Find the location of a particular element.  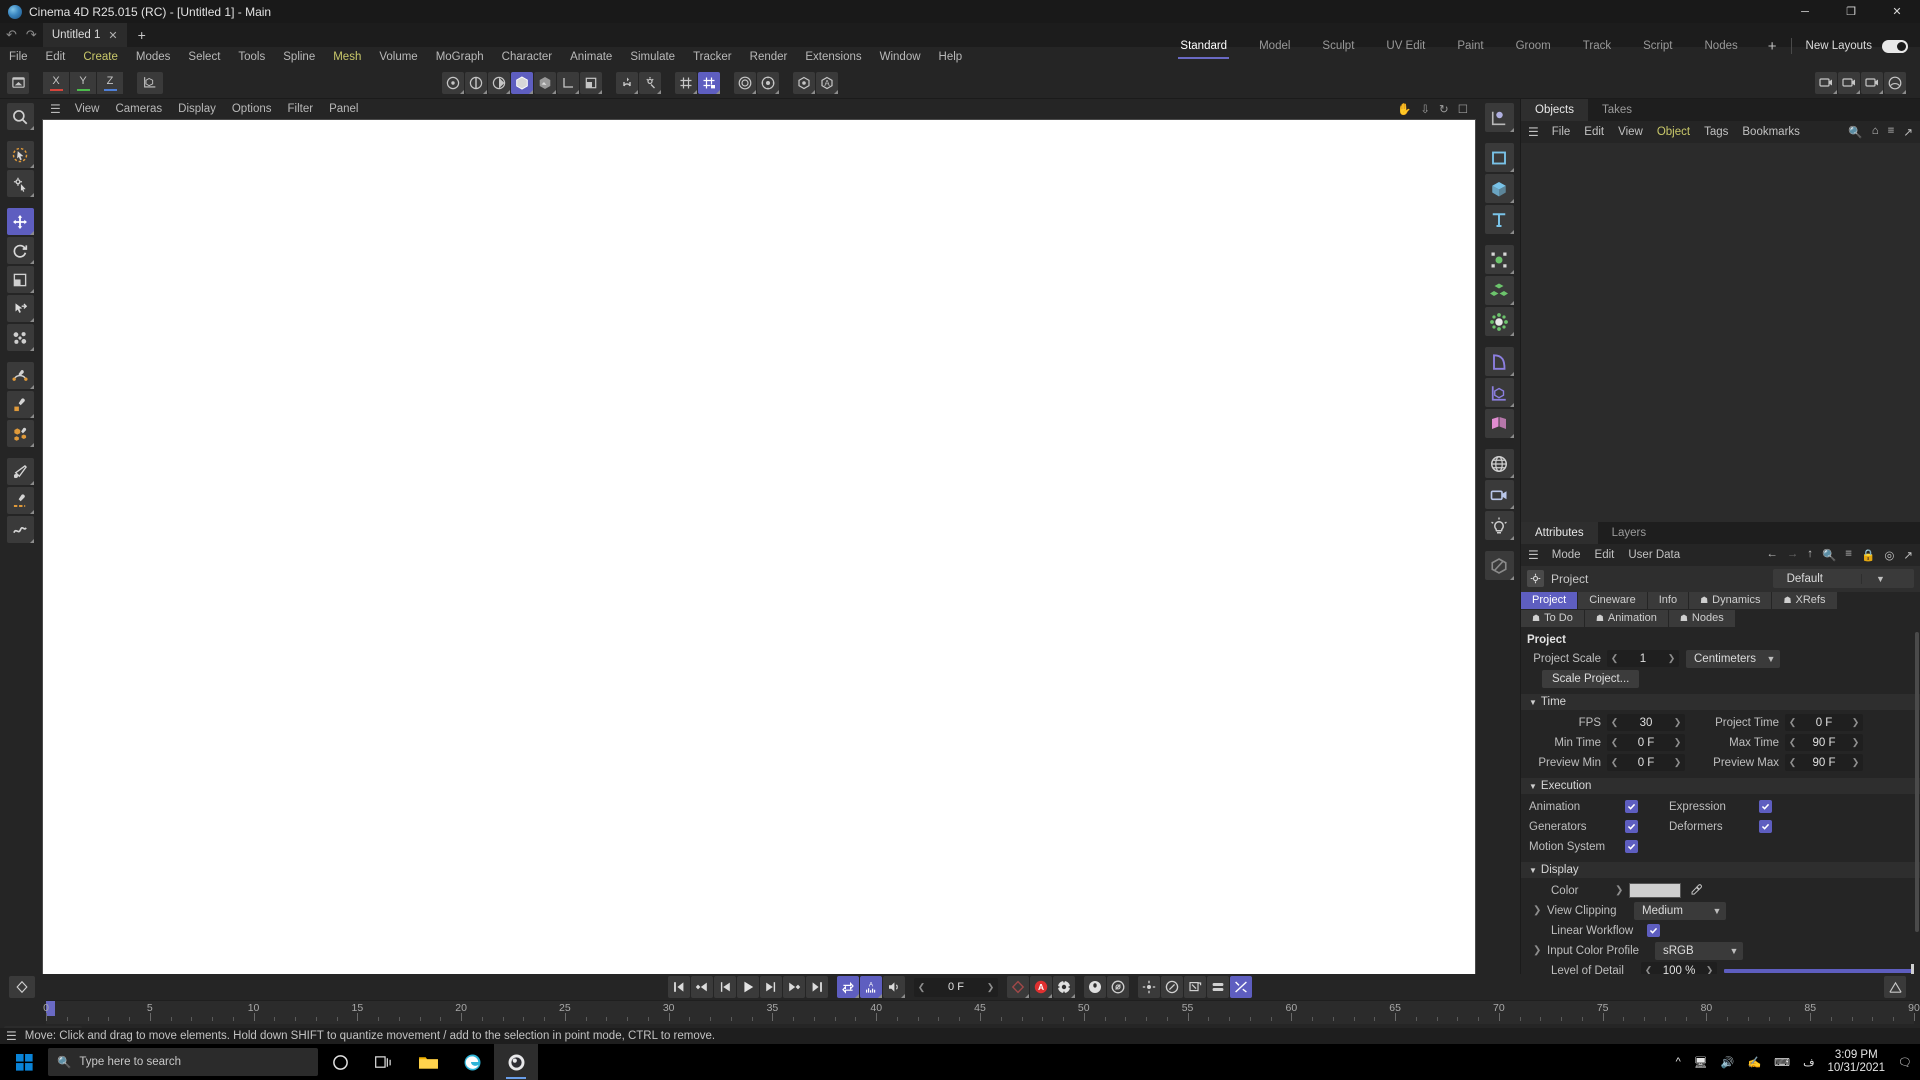

view-clipping-dropdown: Medium ▼ is located at coordinates (1680, 910).